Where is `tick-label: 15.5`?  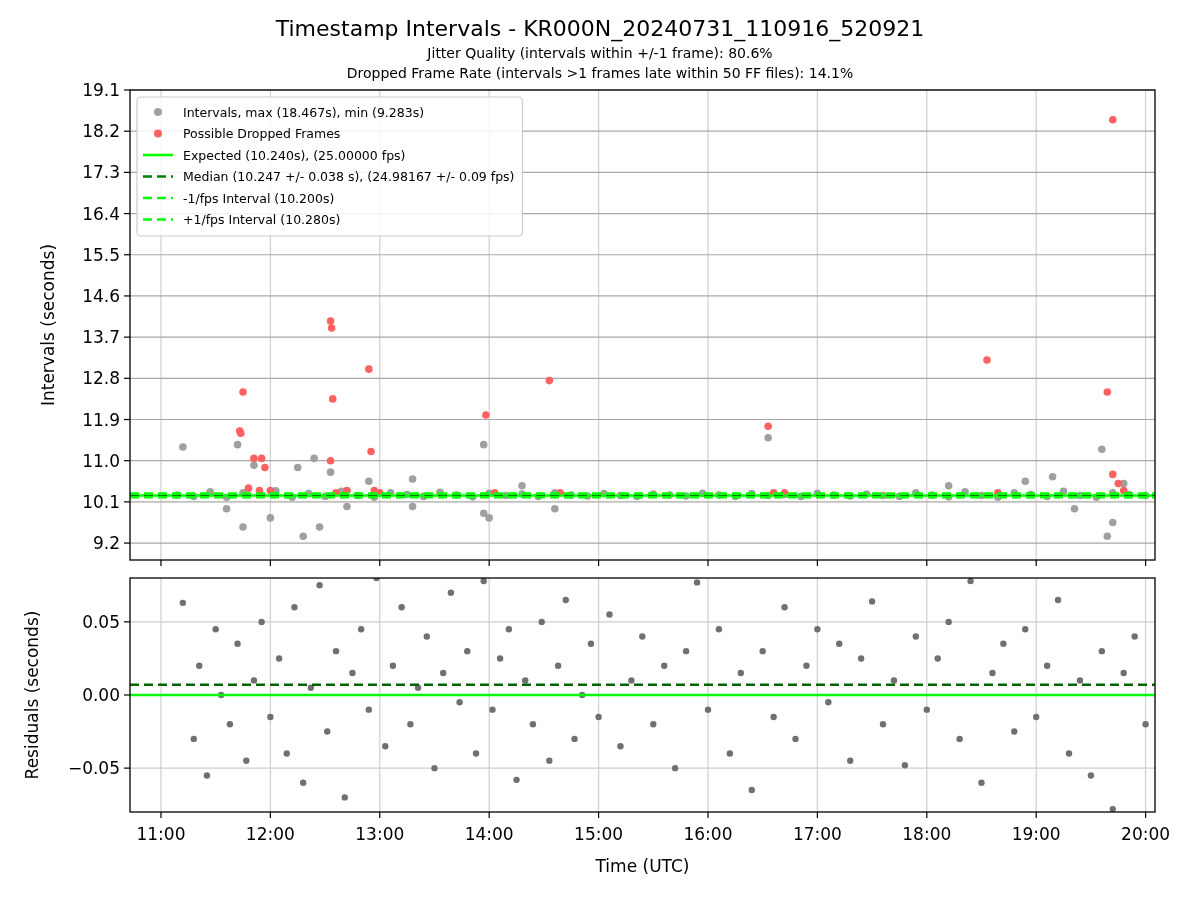
tick-label: 15.5 is located at coordinates (101, 254).